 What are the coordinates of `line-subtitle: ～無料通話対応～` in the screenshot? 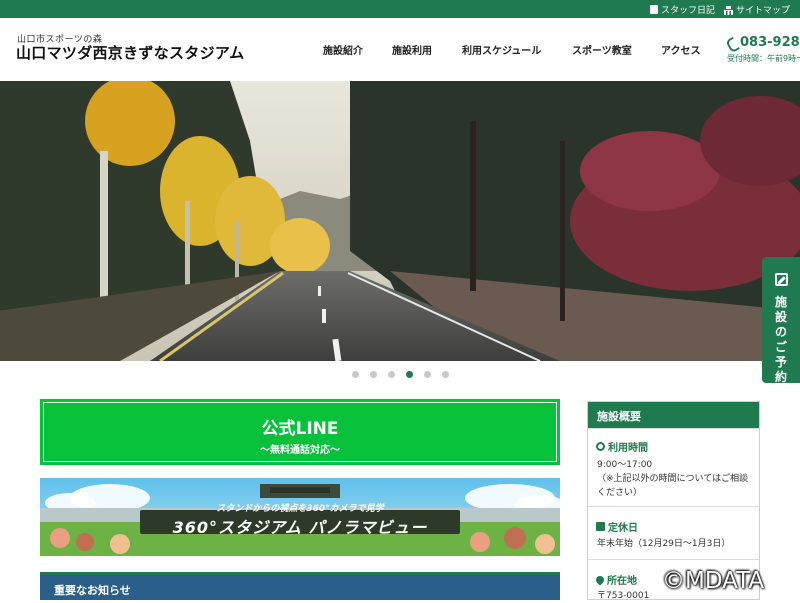 It's located at (300, 450).